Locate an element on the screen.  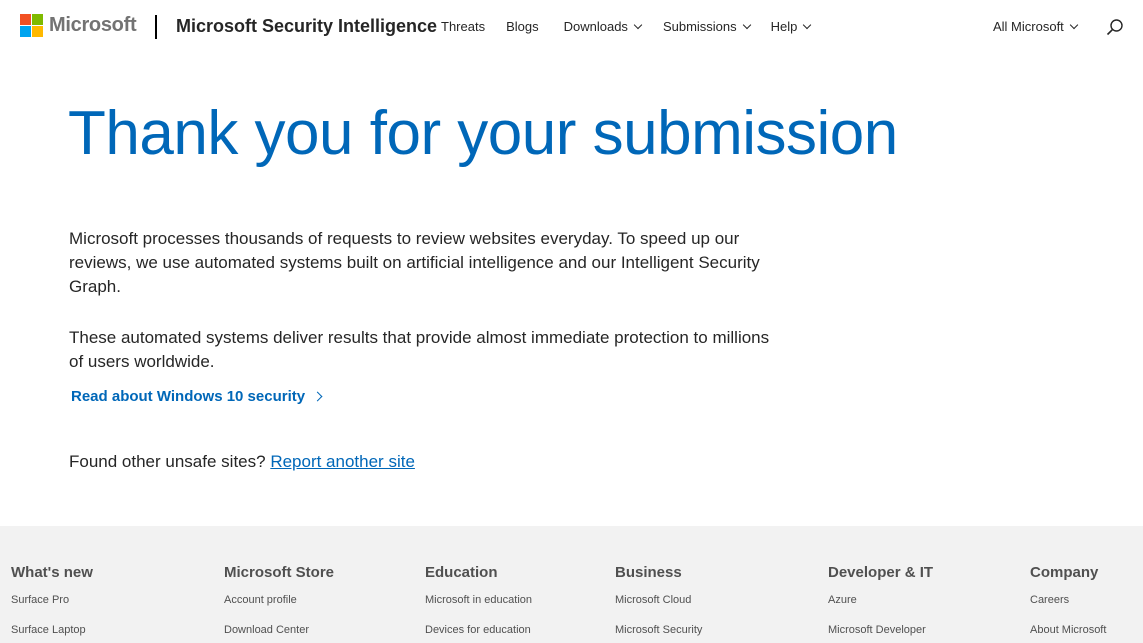
footer-link: Microsoft Developer is located at coordinates (880, 630).